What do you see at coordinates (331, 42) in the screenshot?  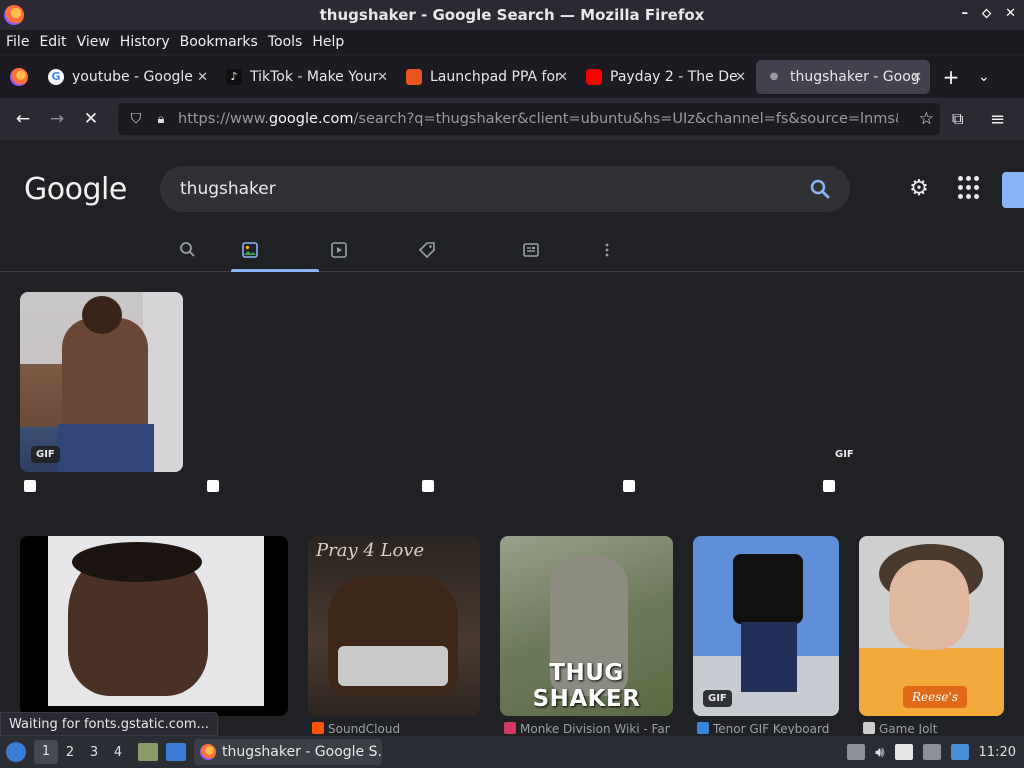 I see `menu-help: Help` at bounding box center [331, 42].